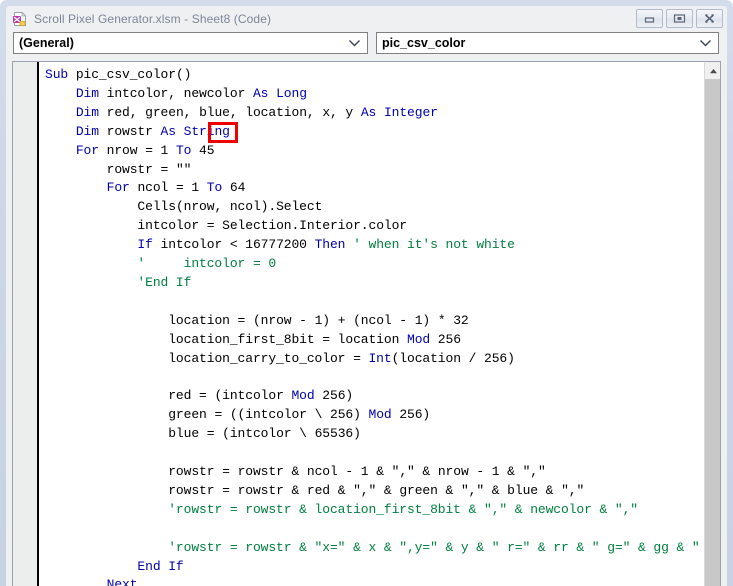 Image resolution: width=733 pixels, height=586 pixels. What do you see at coordinates (547, 43) in the screenshot?
I see `procedure-dropdown: pic_csv_color` at bounding box center [547, 43].